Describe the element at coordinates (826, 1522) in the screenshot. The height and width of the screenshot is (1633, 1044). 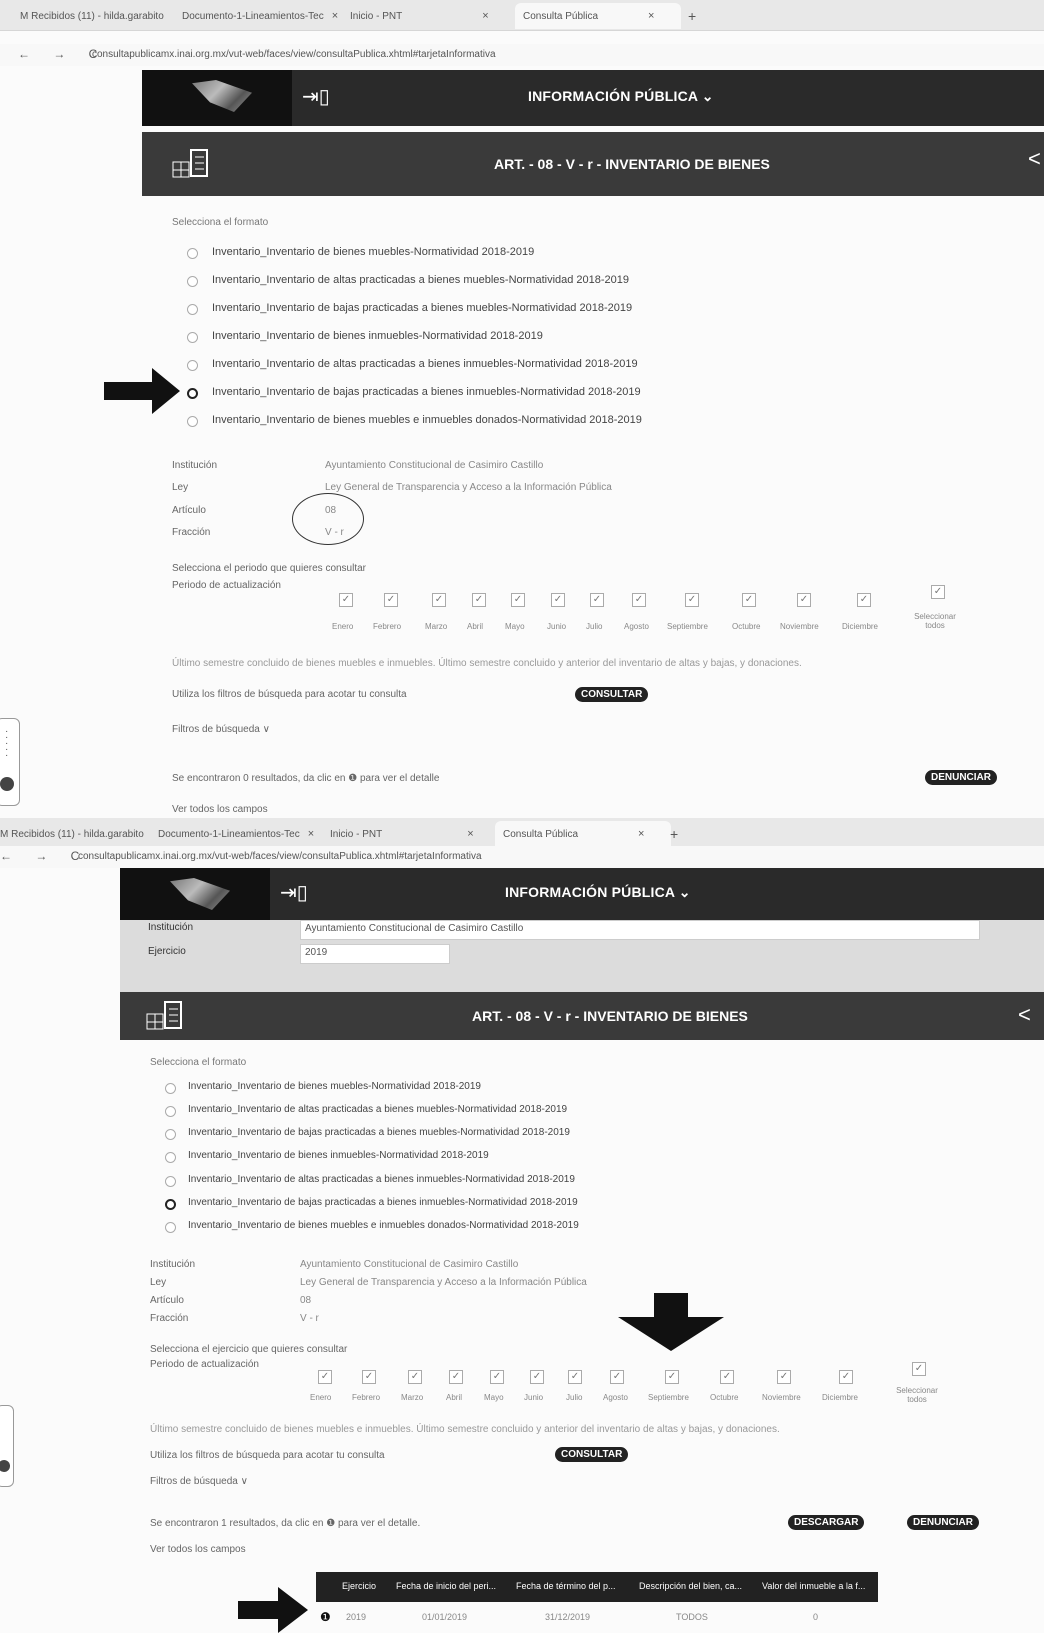
I see `descargar-button: DESCARGAR` at that location.